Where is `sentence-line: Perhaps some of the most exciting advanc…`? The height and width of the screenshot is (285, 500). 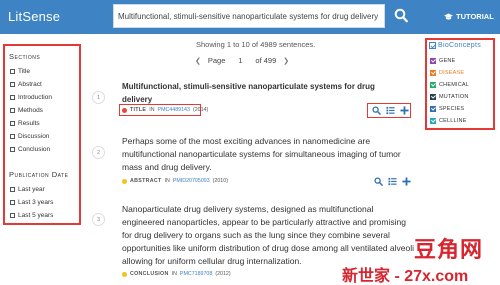 sentence-line: Perhaps some of the most exciting advanc… is located at coordinates (246, 141).